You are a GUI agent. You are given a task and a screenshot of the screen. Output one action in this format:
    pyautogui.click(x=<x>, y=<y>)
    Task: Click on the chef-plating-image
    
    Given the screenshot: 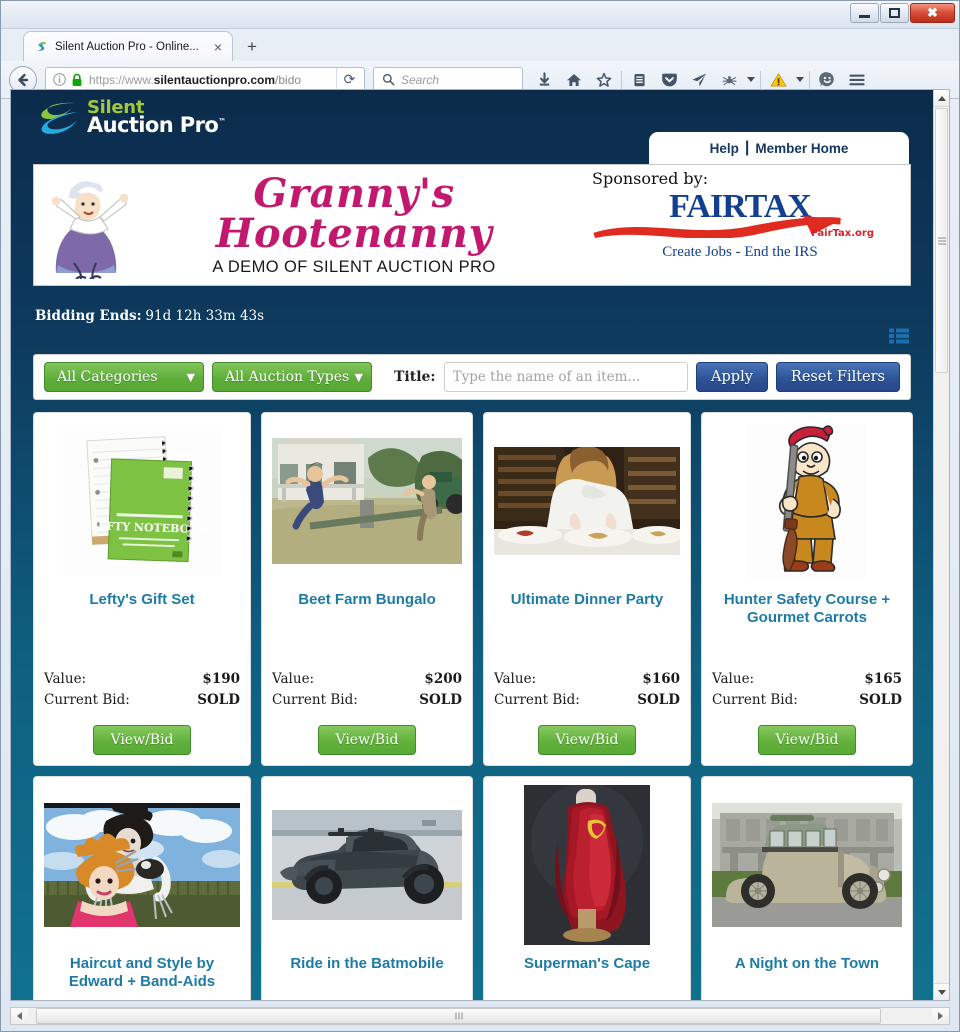 What is the action you would take?
    pyautogui.click(x=587, y=501)
    